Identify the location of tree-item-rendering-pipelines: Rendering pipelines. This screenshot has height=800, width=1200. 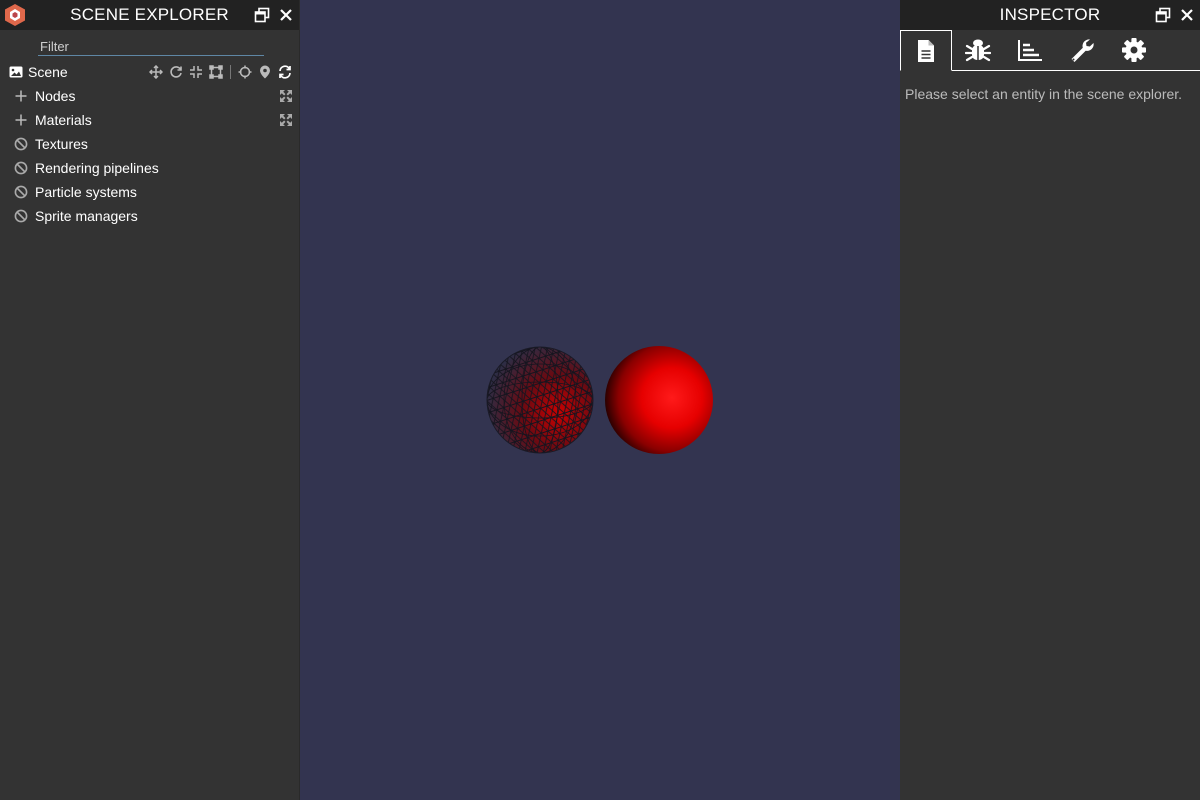
(149, 168).